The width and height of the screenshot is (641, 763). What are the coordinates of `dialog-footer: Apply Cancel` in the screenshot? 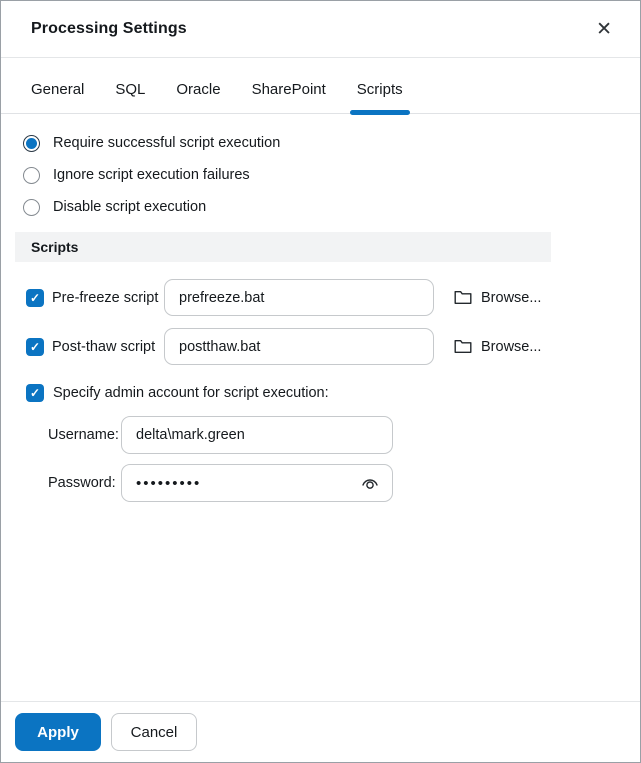 It's located at (320, 731).